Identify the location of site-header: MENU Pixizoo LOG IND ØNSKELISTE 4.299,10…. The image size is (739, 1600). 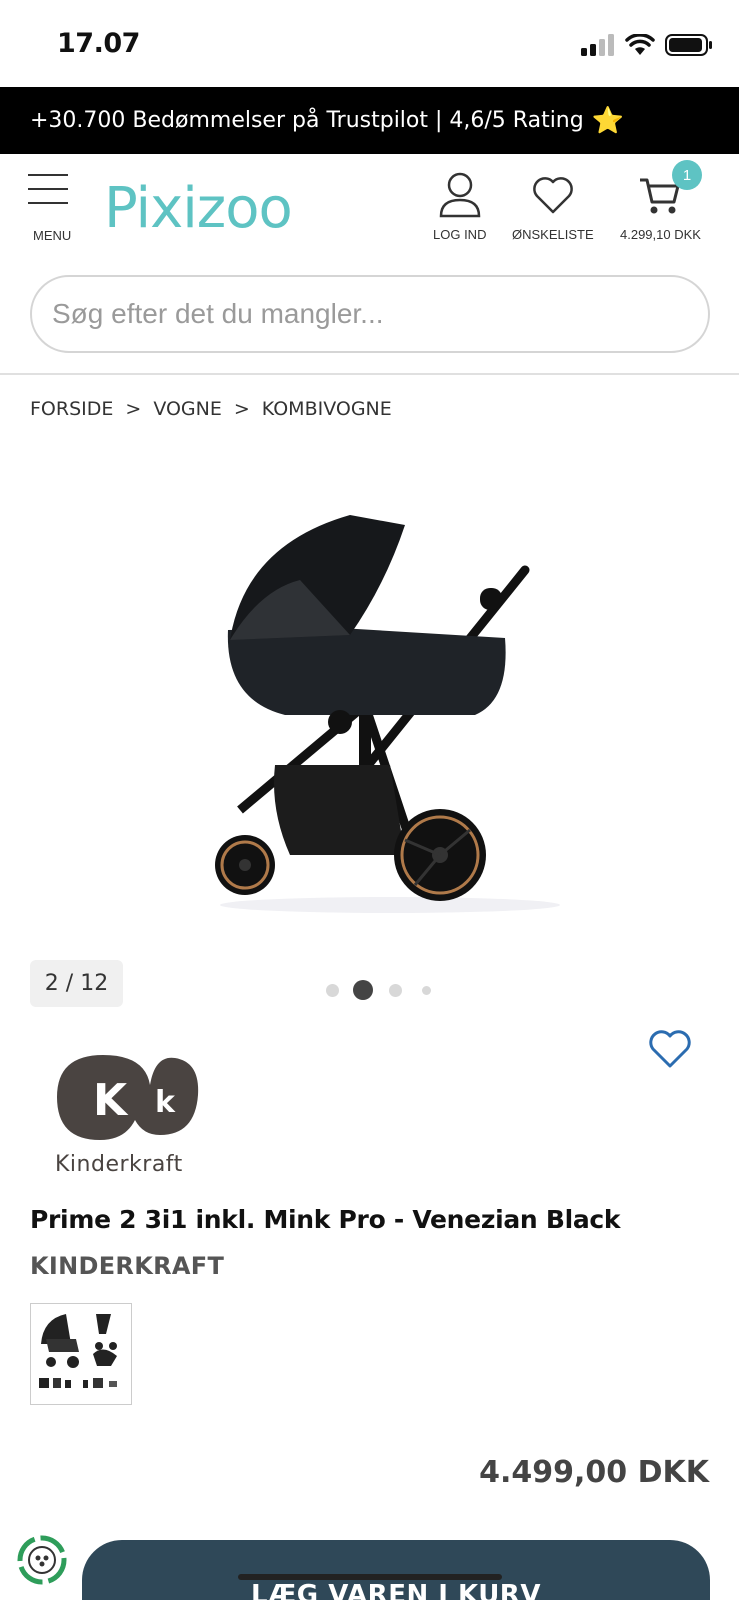
(369, 204).